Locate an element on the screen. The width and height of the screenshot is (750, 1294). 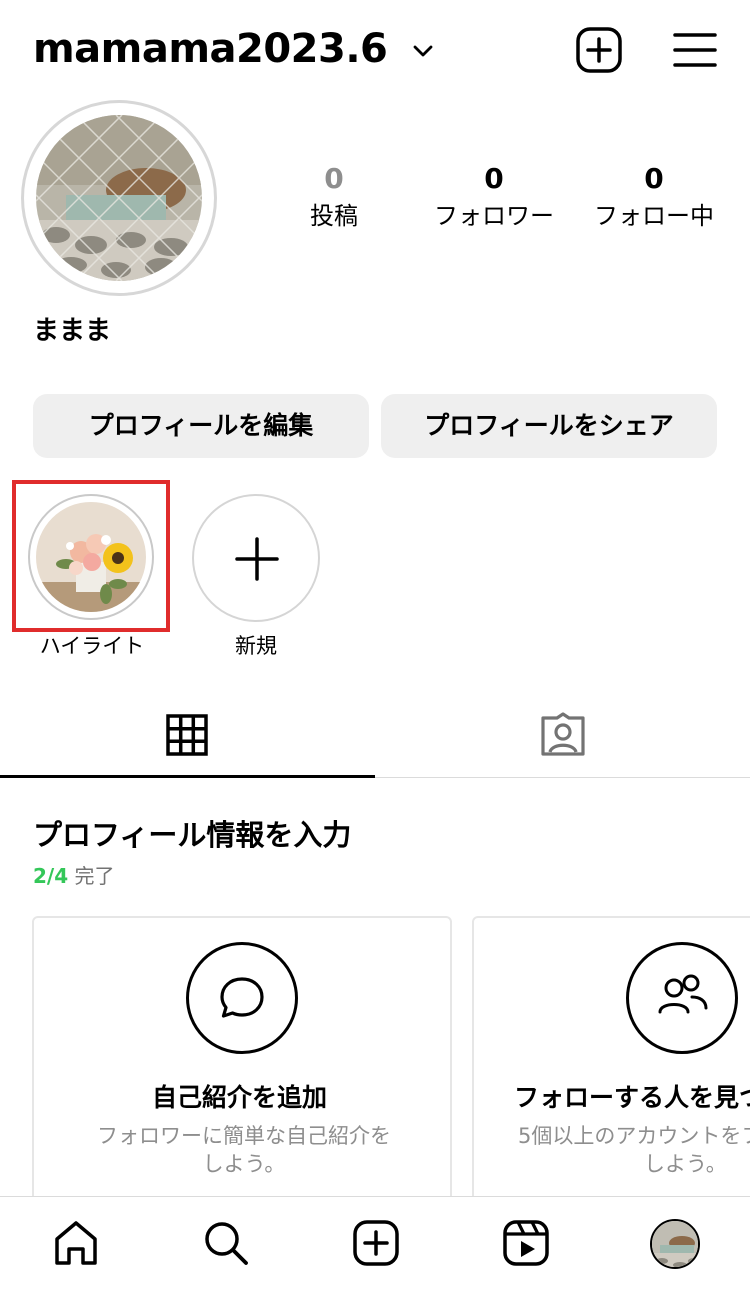
profile-progress: 2/4 完了 is located at coordinates (74, 874).